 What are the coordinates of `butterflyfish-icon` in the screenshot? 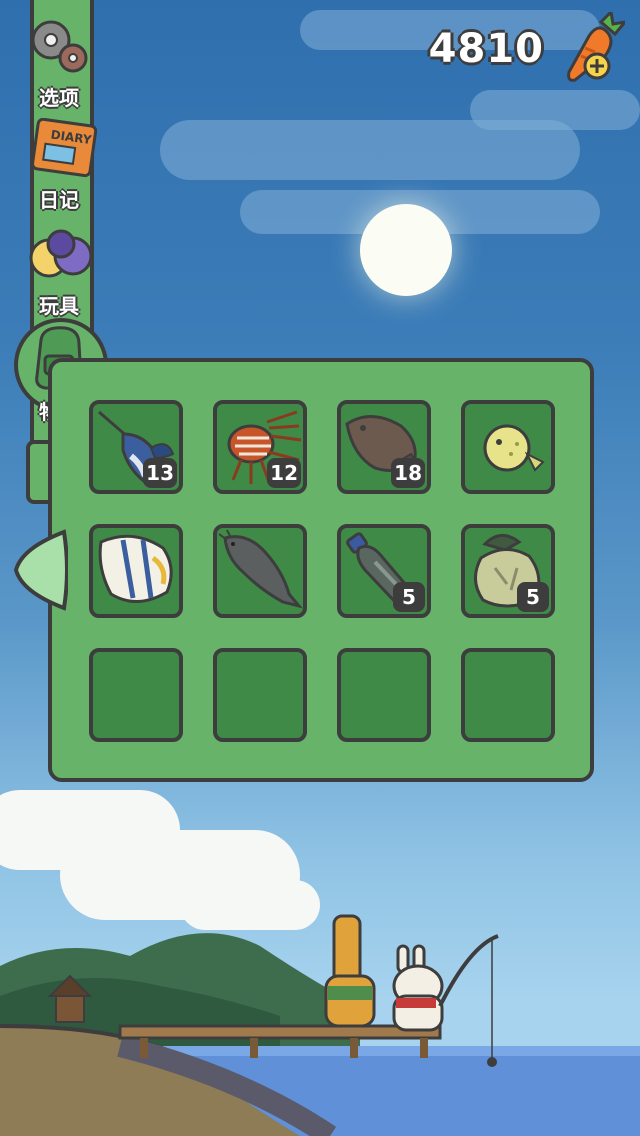 It's located at (135, 568).